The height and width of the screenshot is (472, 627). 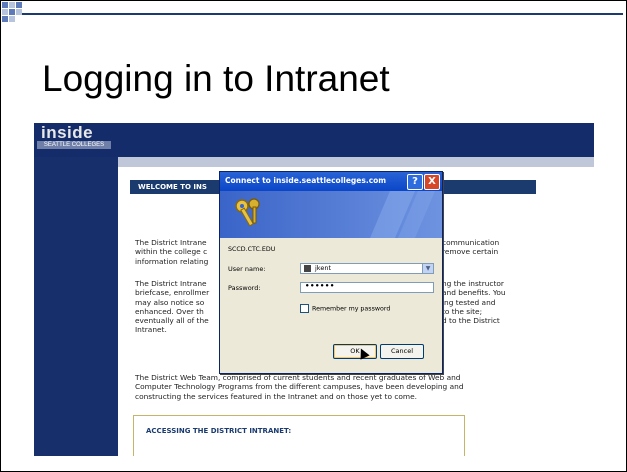 I want to click on logo-text: inside, so click(x=67, y=132).